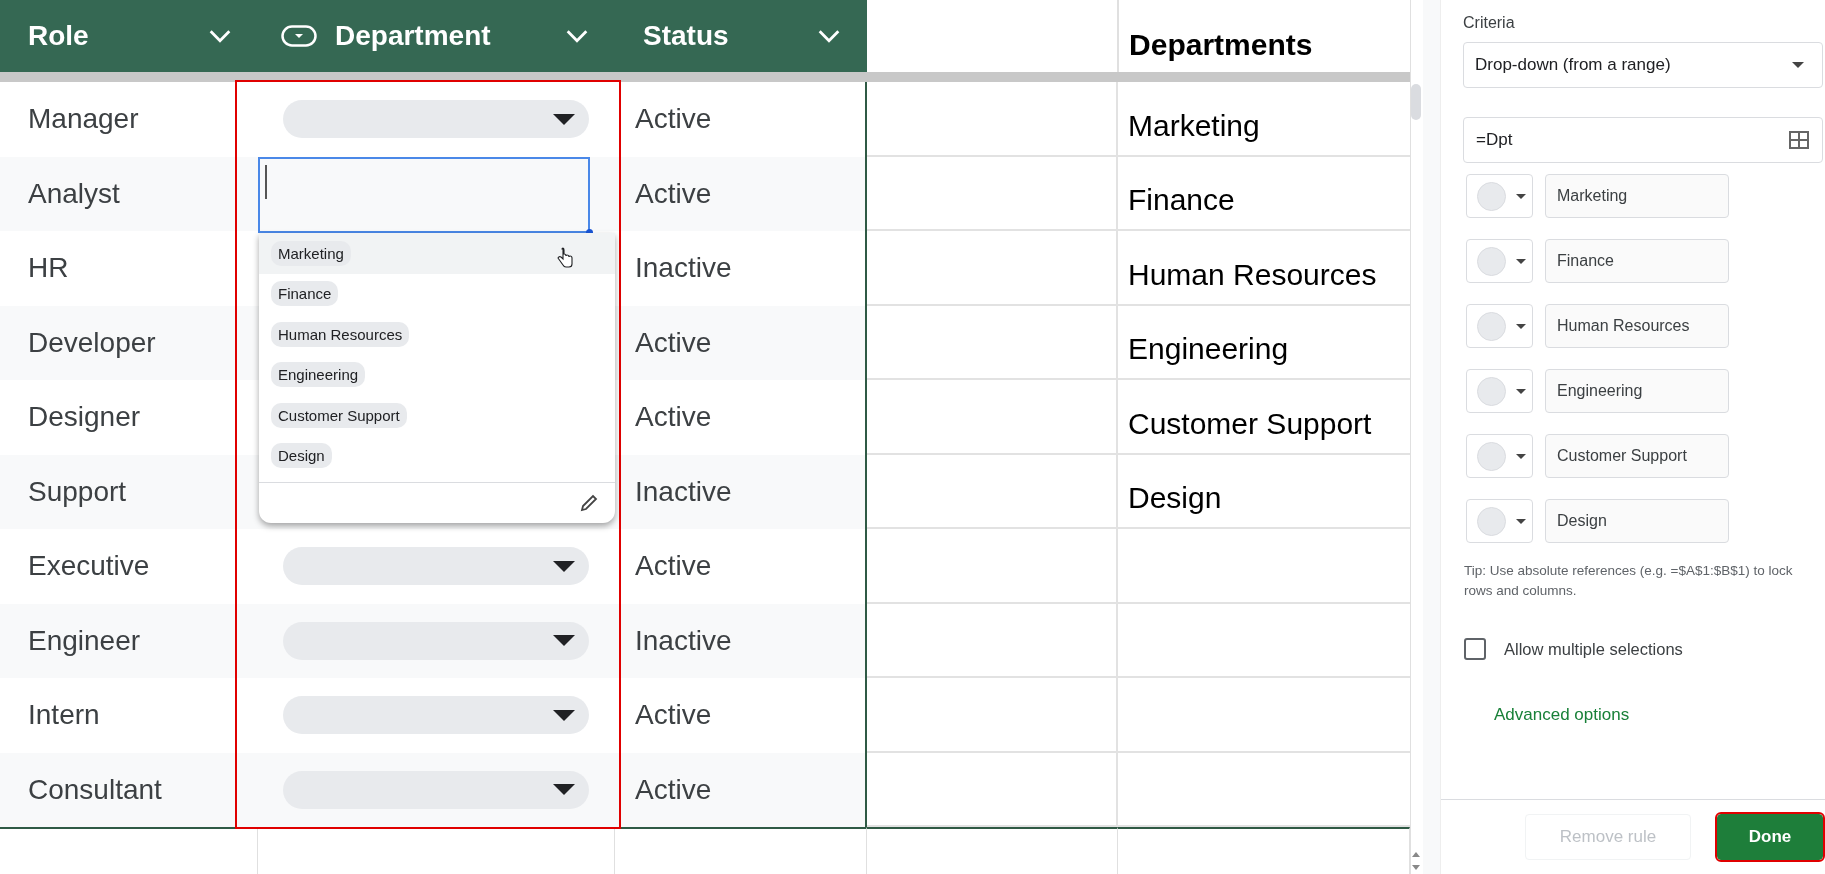 Image resolution: width=1825 pixels, height=874 pixels. I want to click on item-input-field: Finance, so click(1637, 261).